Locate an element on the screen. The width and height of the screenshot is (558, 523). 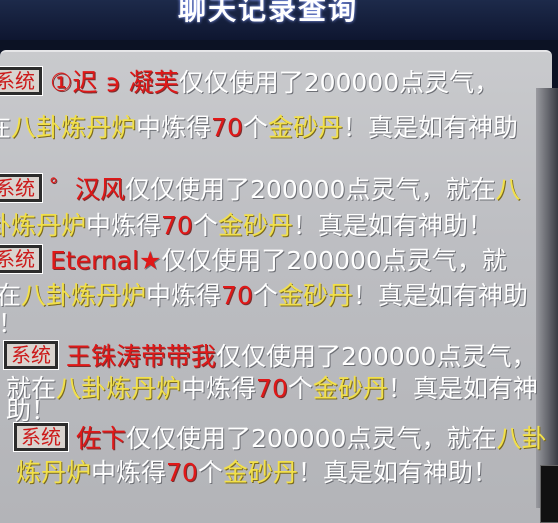
window-title: 聊天记录查询 is located at coordinates (268, 13).